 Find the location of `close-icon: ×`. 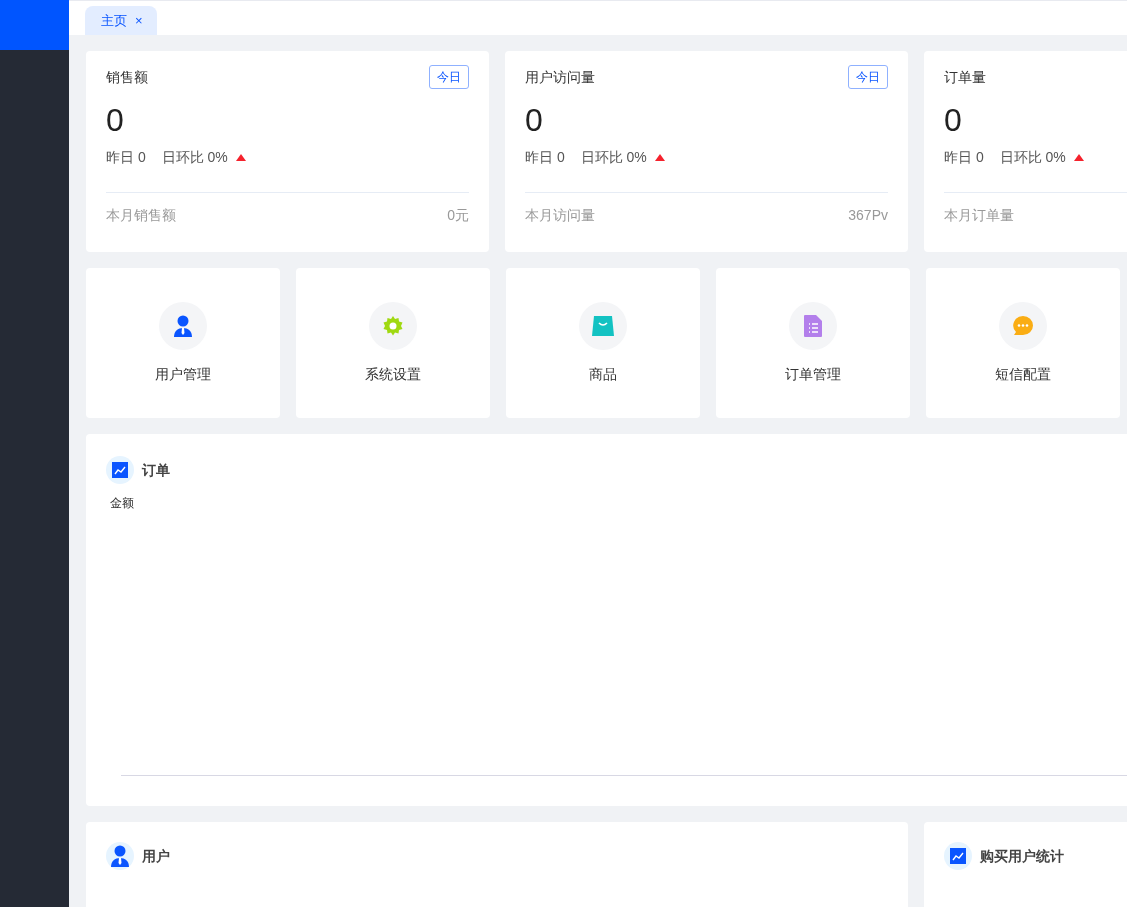

close-icon: × is located at coordinates (139, 20).